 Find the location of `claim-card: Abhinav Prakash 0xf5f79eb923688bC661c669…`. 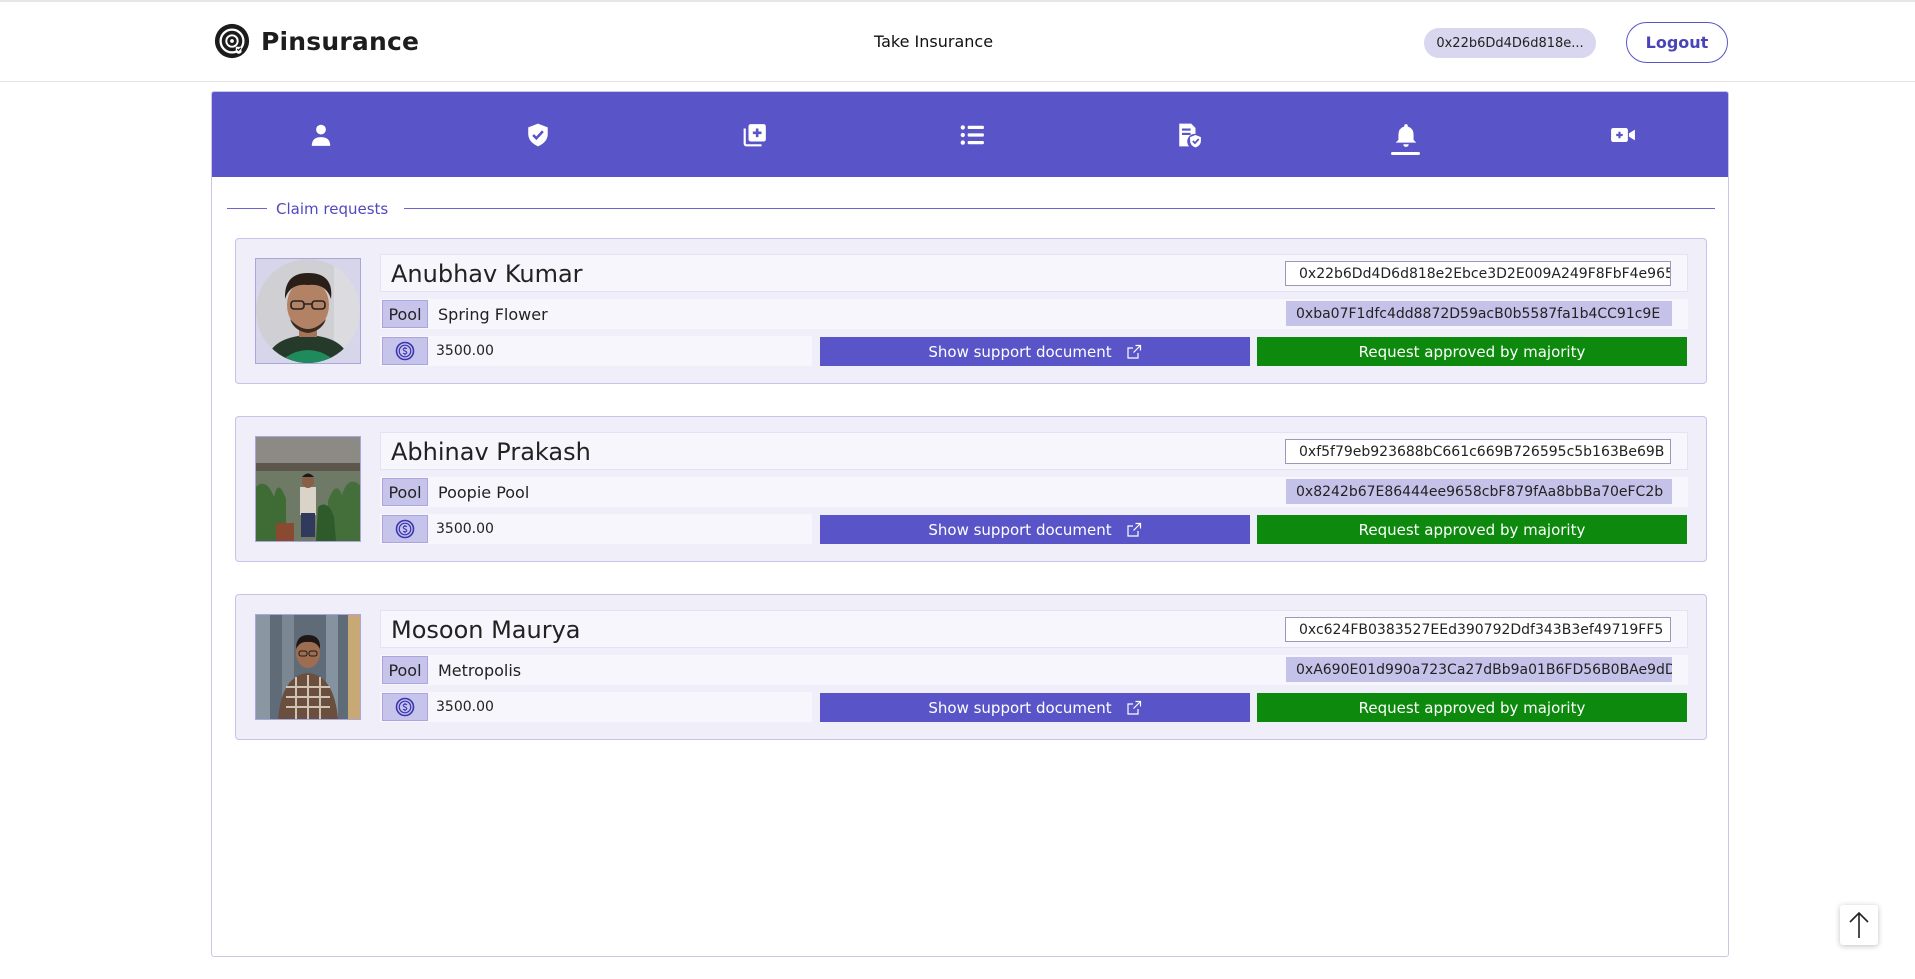

claim-card: Abhinav Prakash 0xf5f79eb923688bC661c669… is located at coordinates (971, 489).